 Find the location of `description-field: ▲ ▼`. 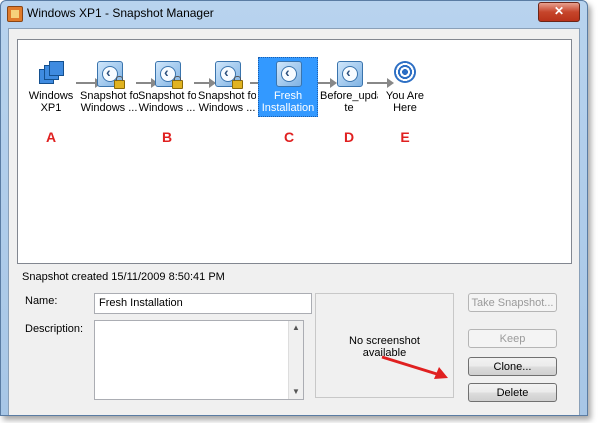

description-field: ▲ ▼ is located at coordinates (199, 360).